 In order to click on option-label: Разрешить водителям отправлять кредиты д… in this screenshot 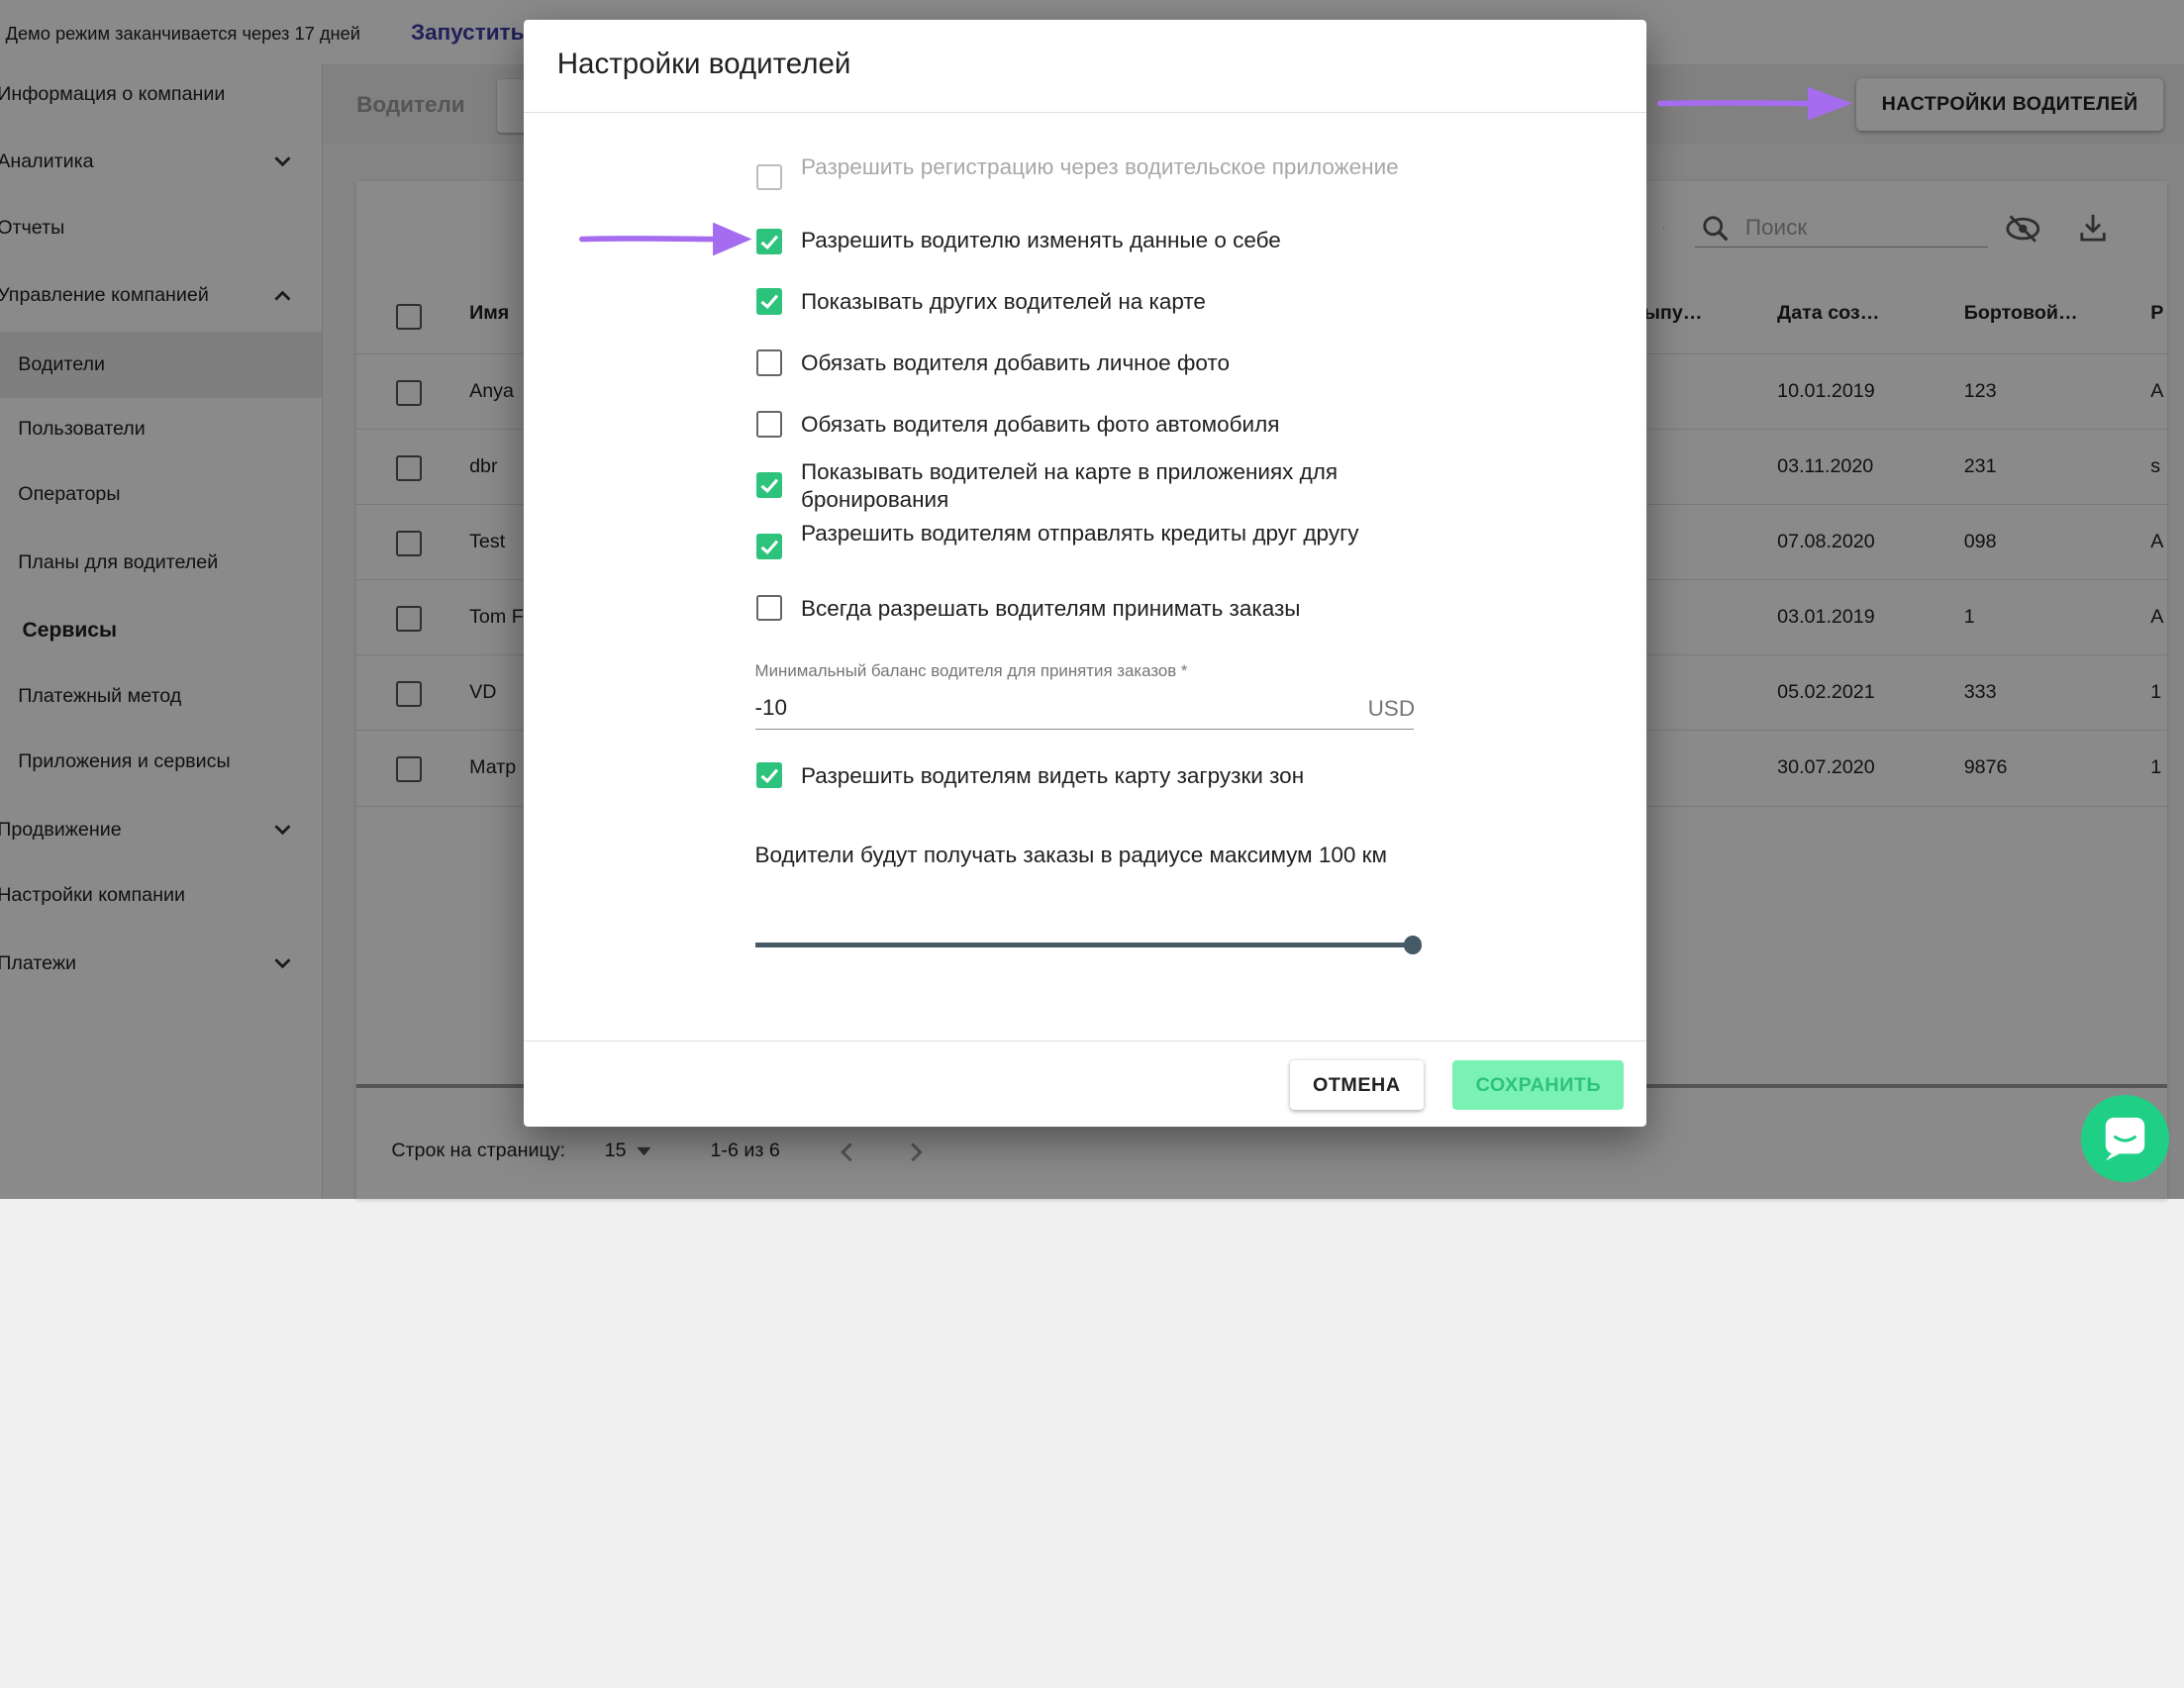, I will do `click(1079, 533)`.